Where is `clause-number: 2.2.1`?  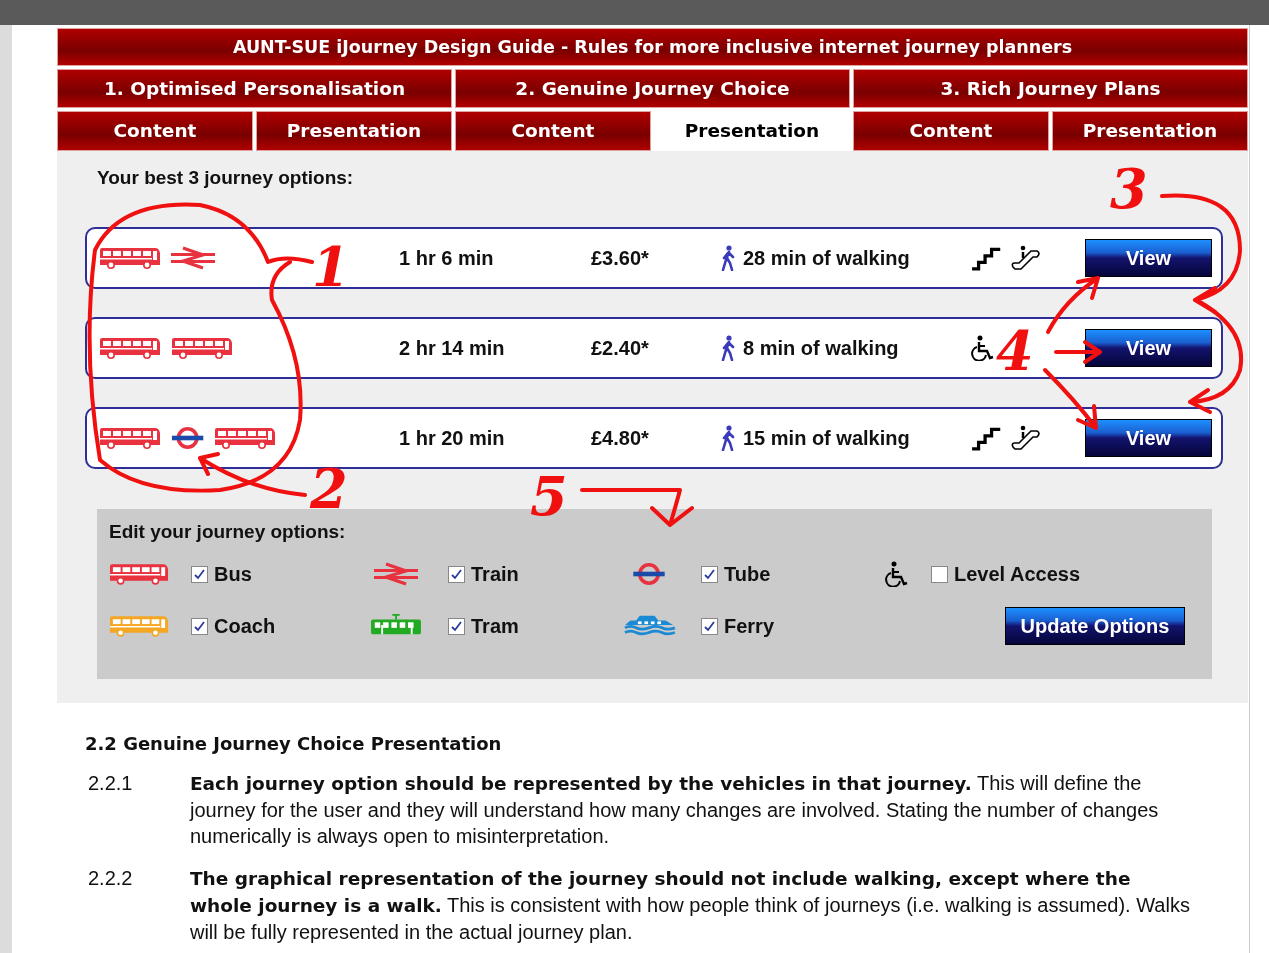 clause-number: 2.2.1 is located at coordinates (110, 783).